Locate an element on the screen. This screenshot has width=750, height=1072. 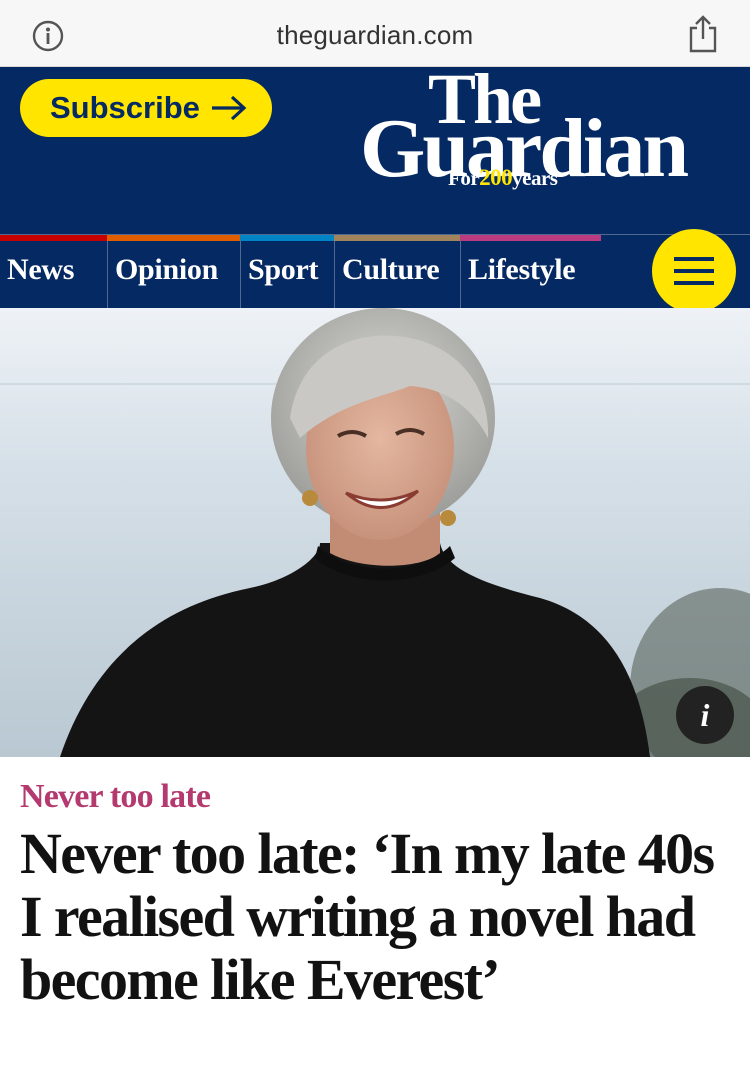
nav-item-opinion: Opinion is located at coordinates (173, 272).